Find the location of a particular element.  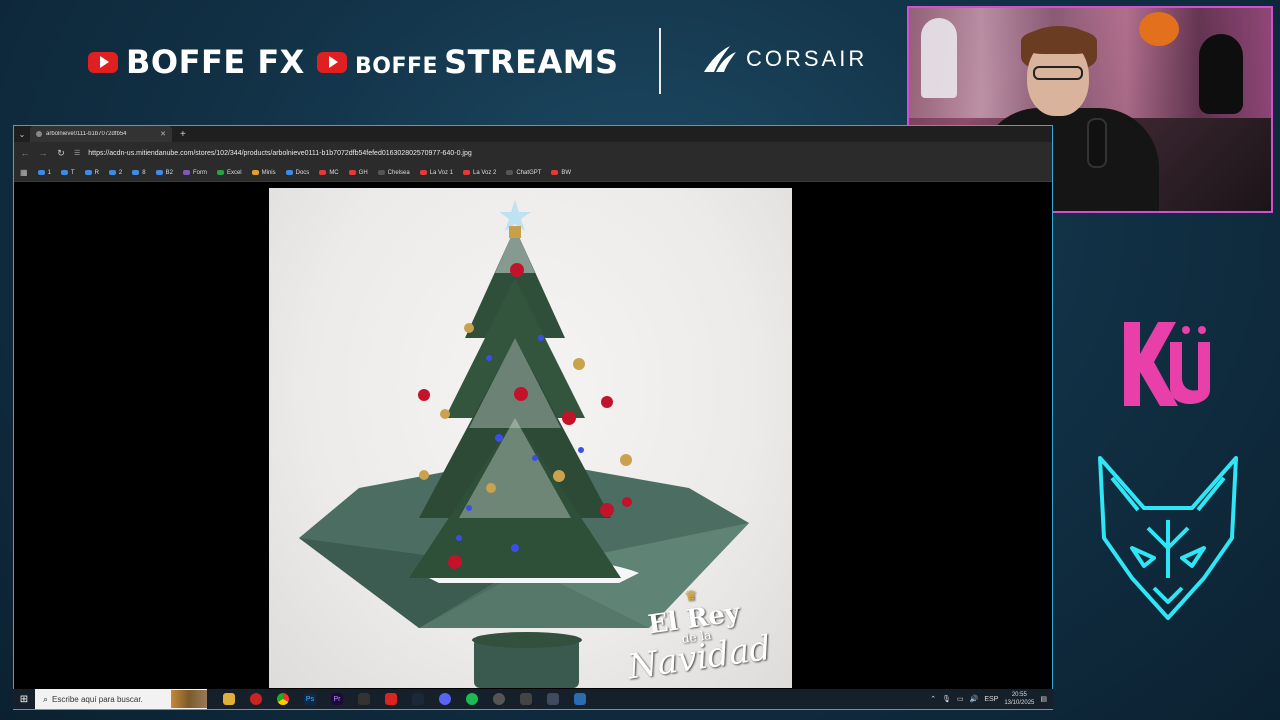

brand-boffe-streams-big: STREAMS is located at coordinates (531, 62).